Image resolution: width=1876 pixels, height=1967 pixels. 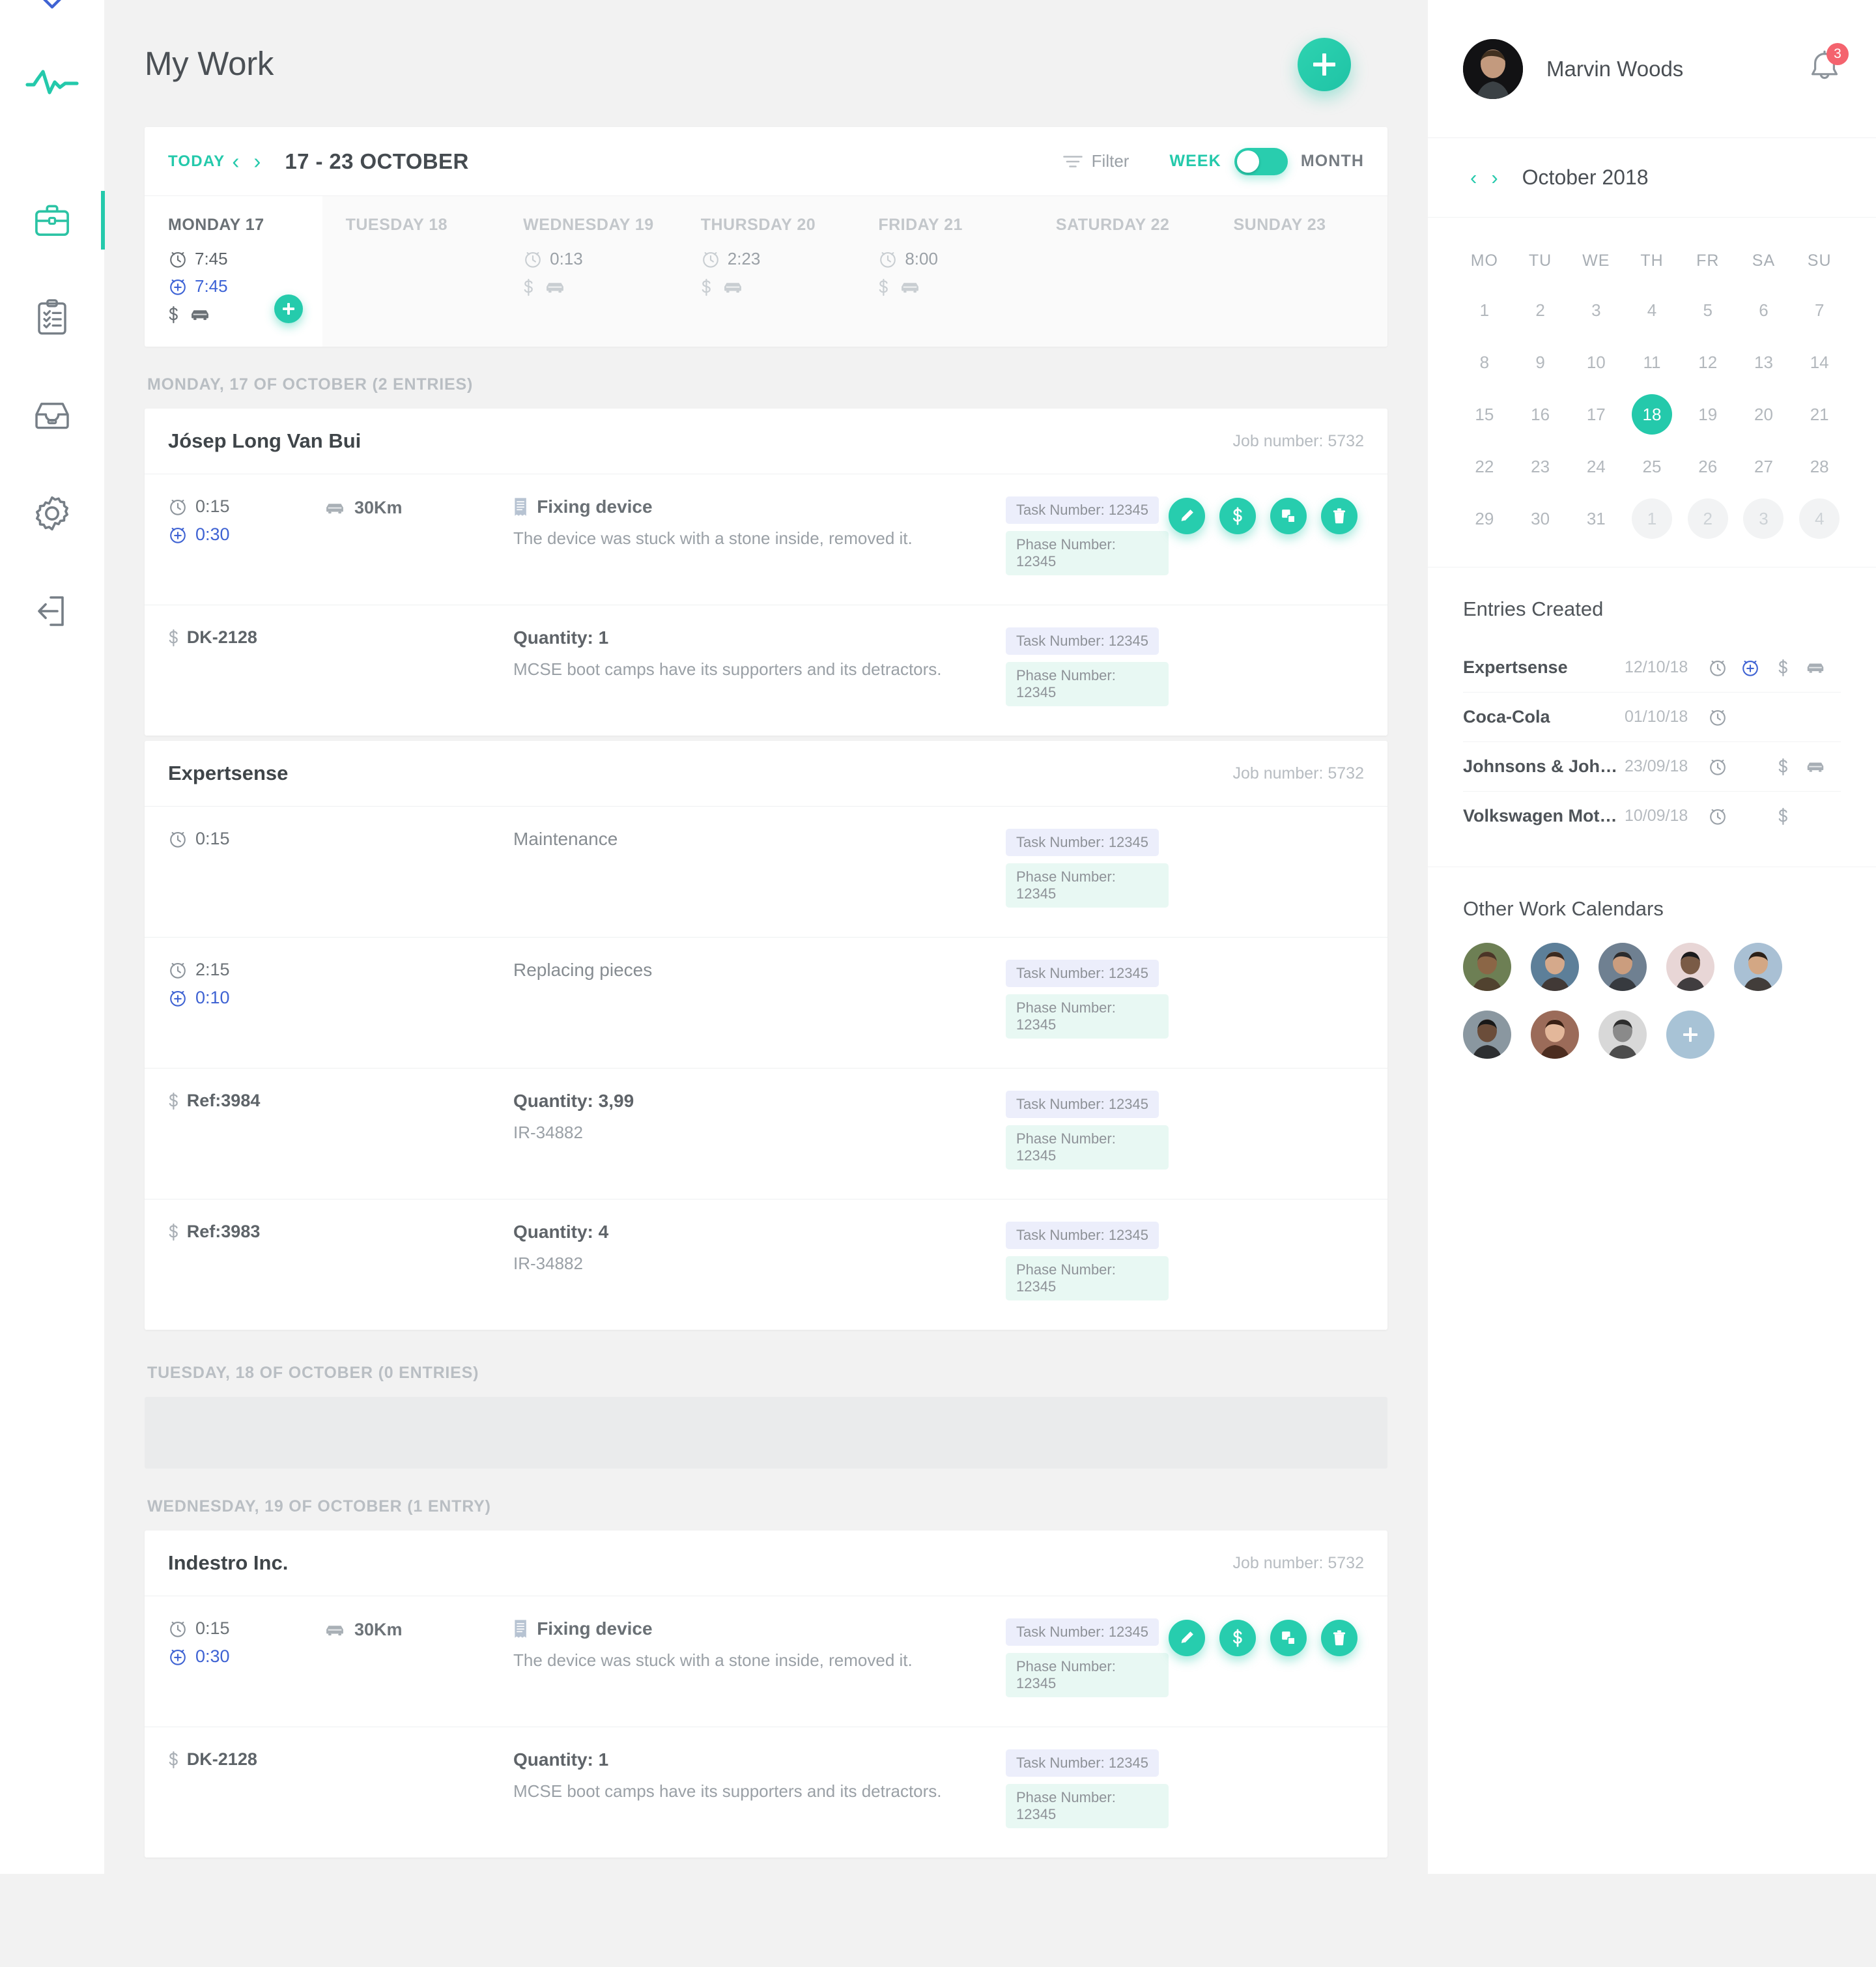 What do you see at coordinates (52, 10) in the screenshot?
I see `sidebar-collapse-caret-icon` at bounding box center [52, 10].